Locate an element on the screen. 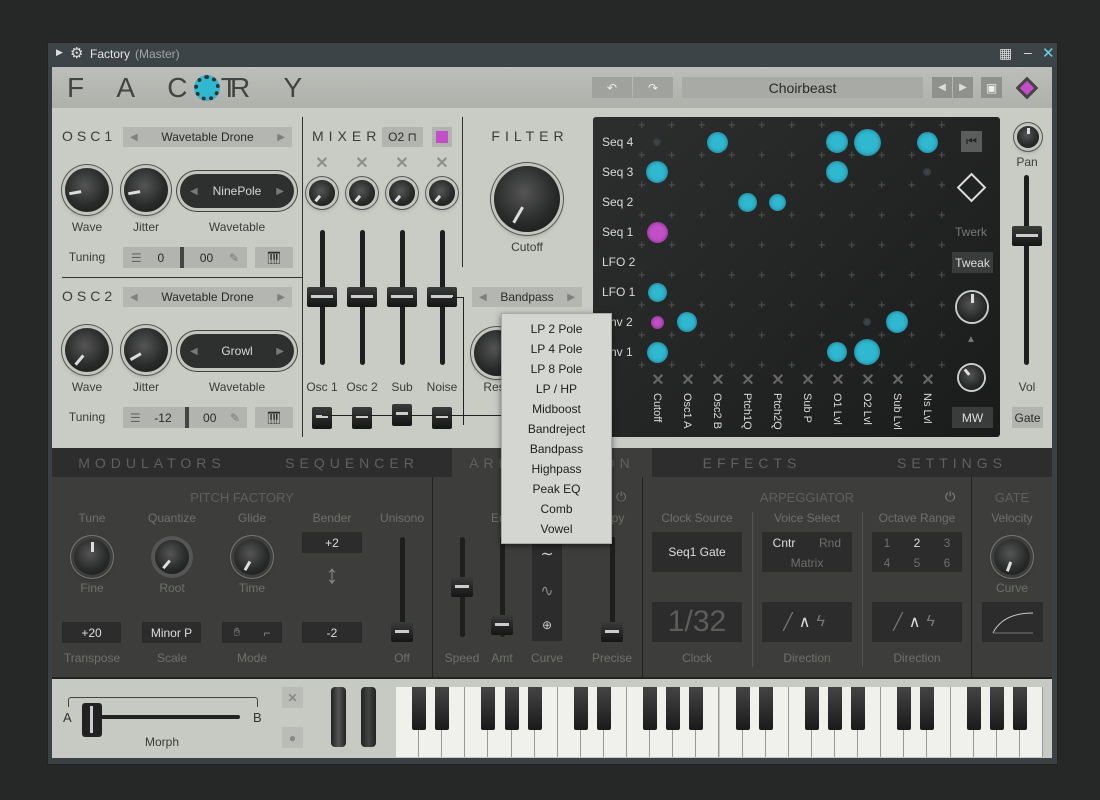  velocity-curve-knob is located at coordinates (1012, 557).